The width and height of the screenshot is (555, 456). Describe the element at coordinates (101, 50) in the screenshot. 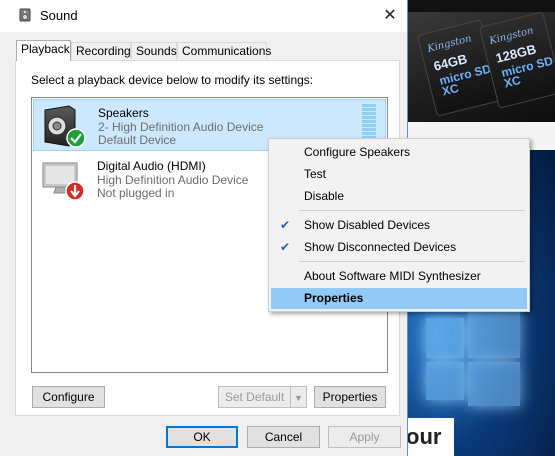

I see `tab-recording: Recording` at that location.